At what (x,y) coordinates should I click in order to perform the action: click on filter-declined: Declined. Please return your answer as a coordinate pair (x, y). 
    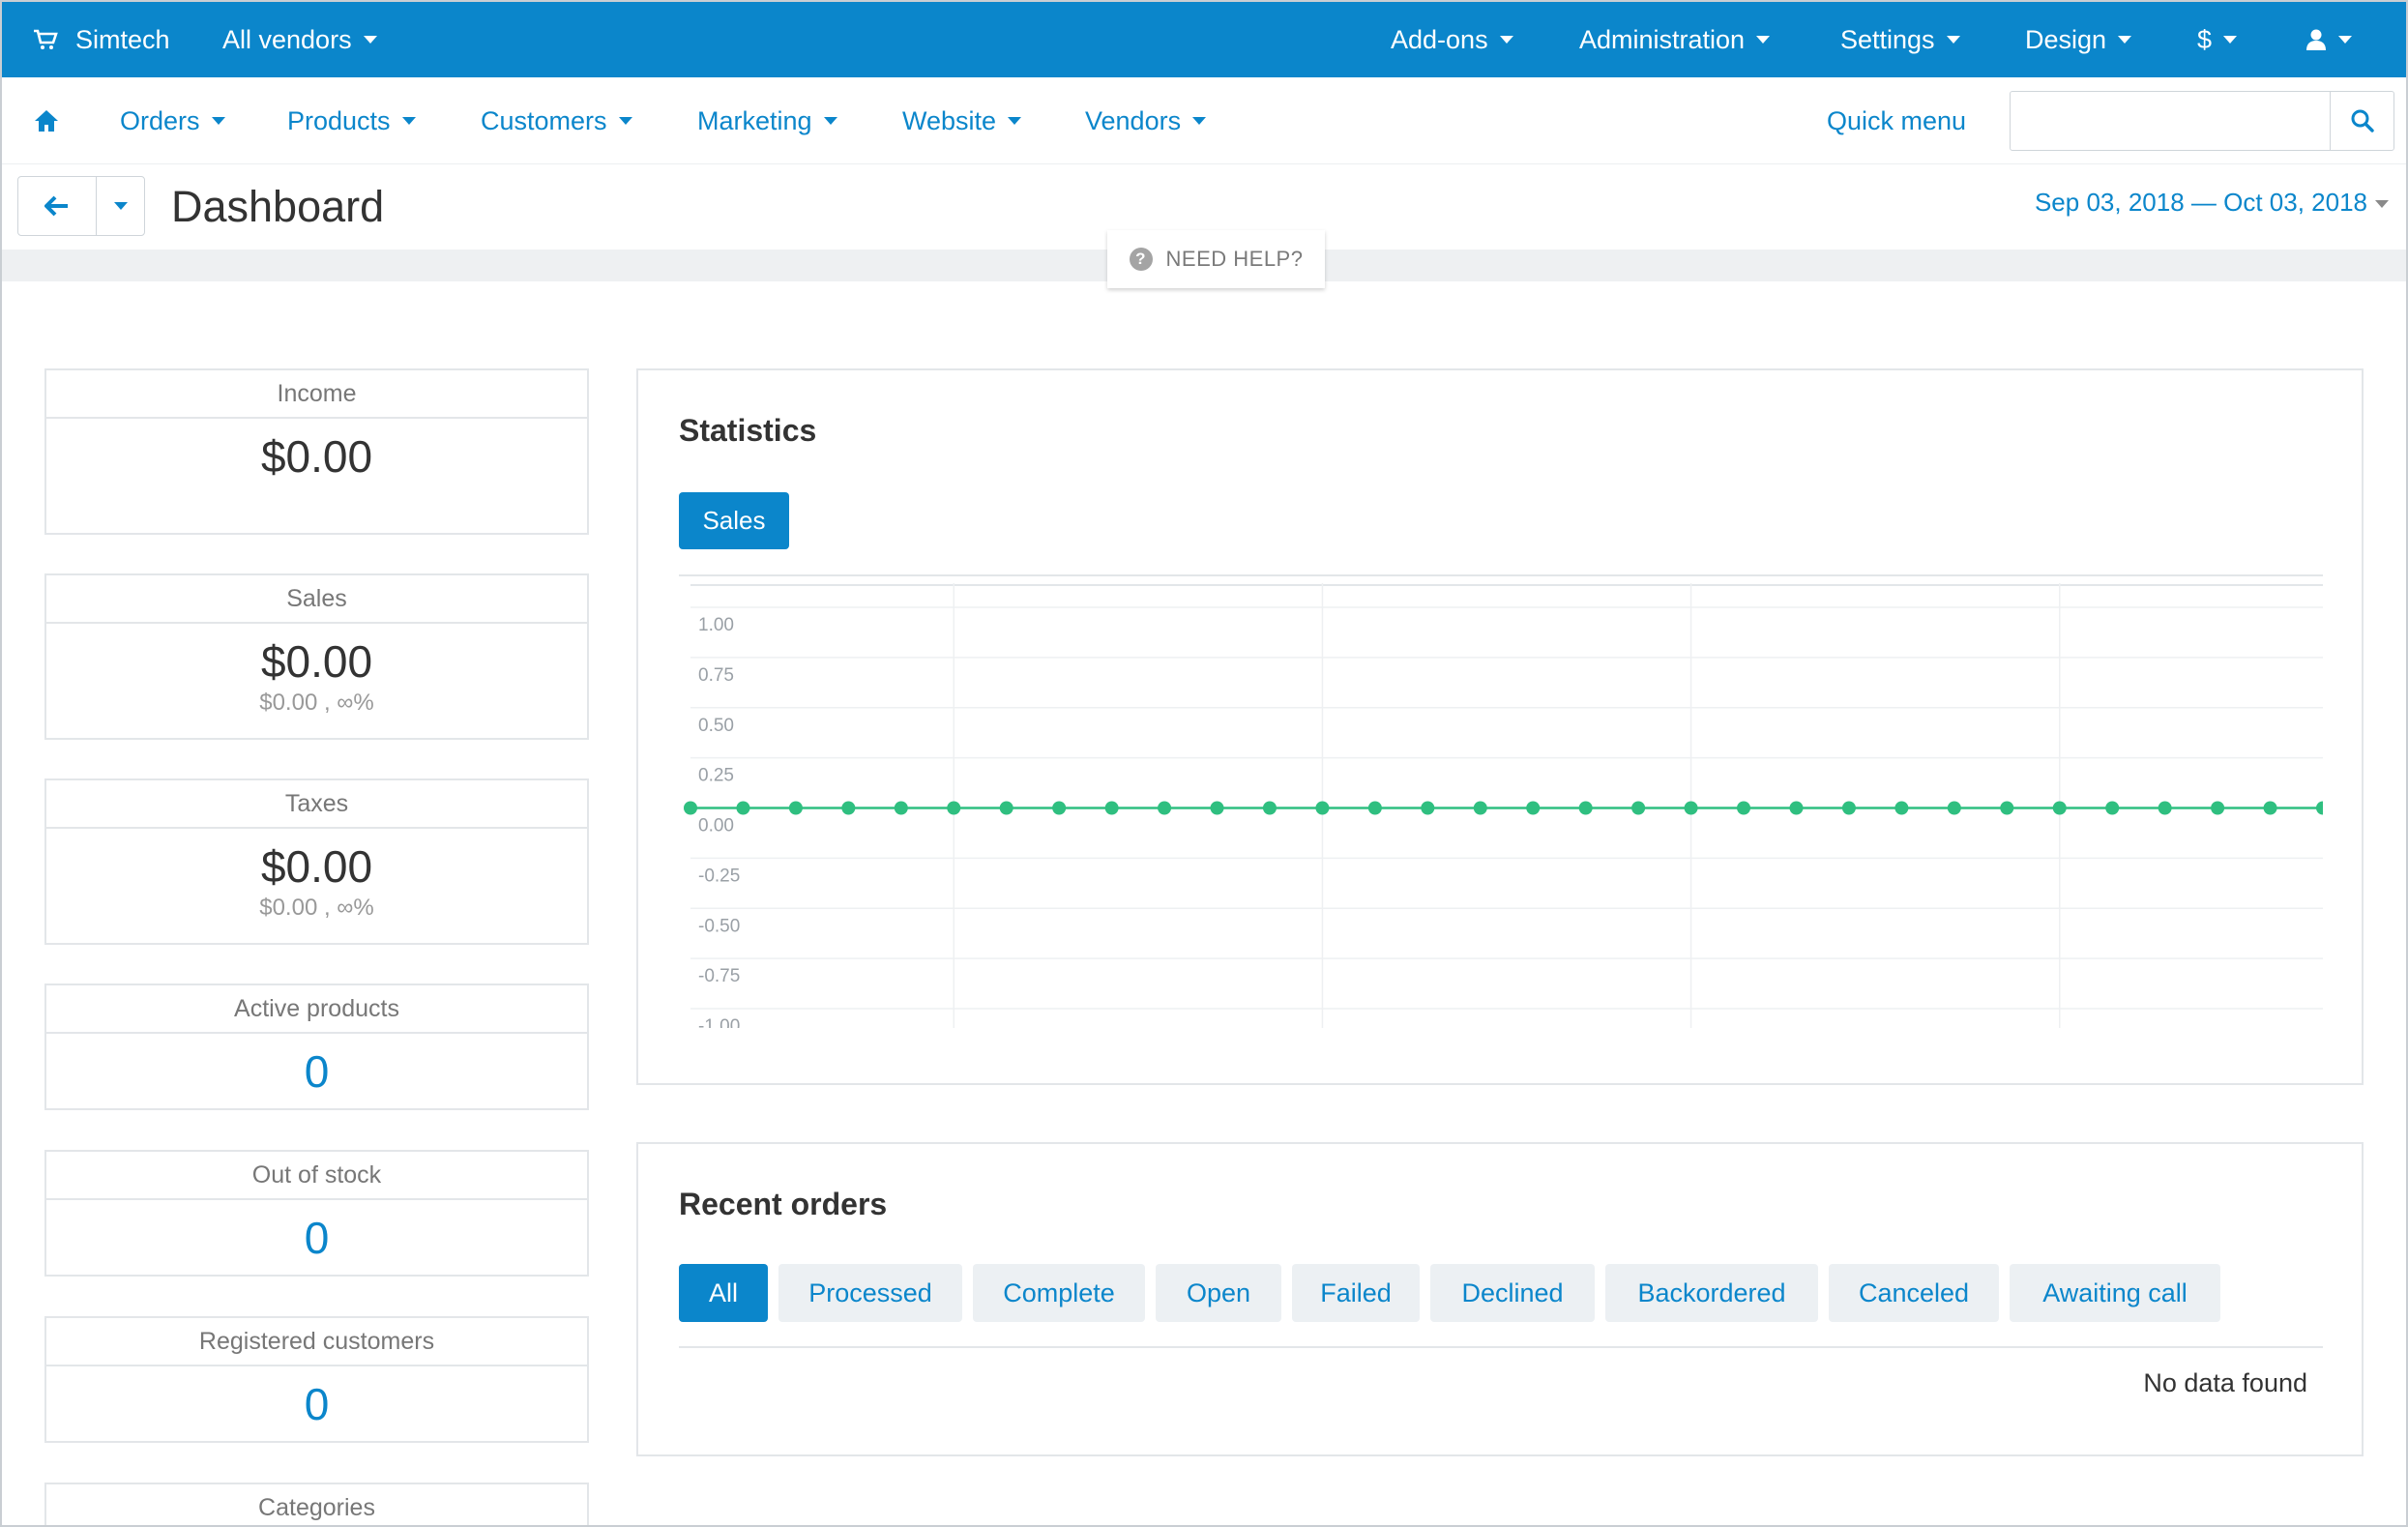
    Looking at the image, I should click on (1512, 1293).